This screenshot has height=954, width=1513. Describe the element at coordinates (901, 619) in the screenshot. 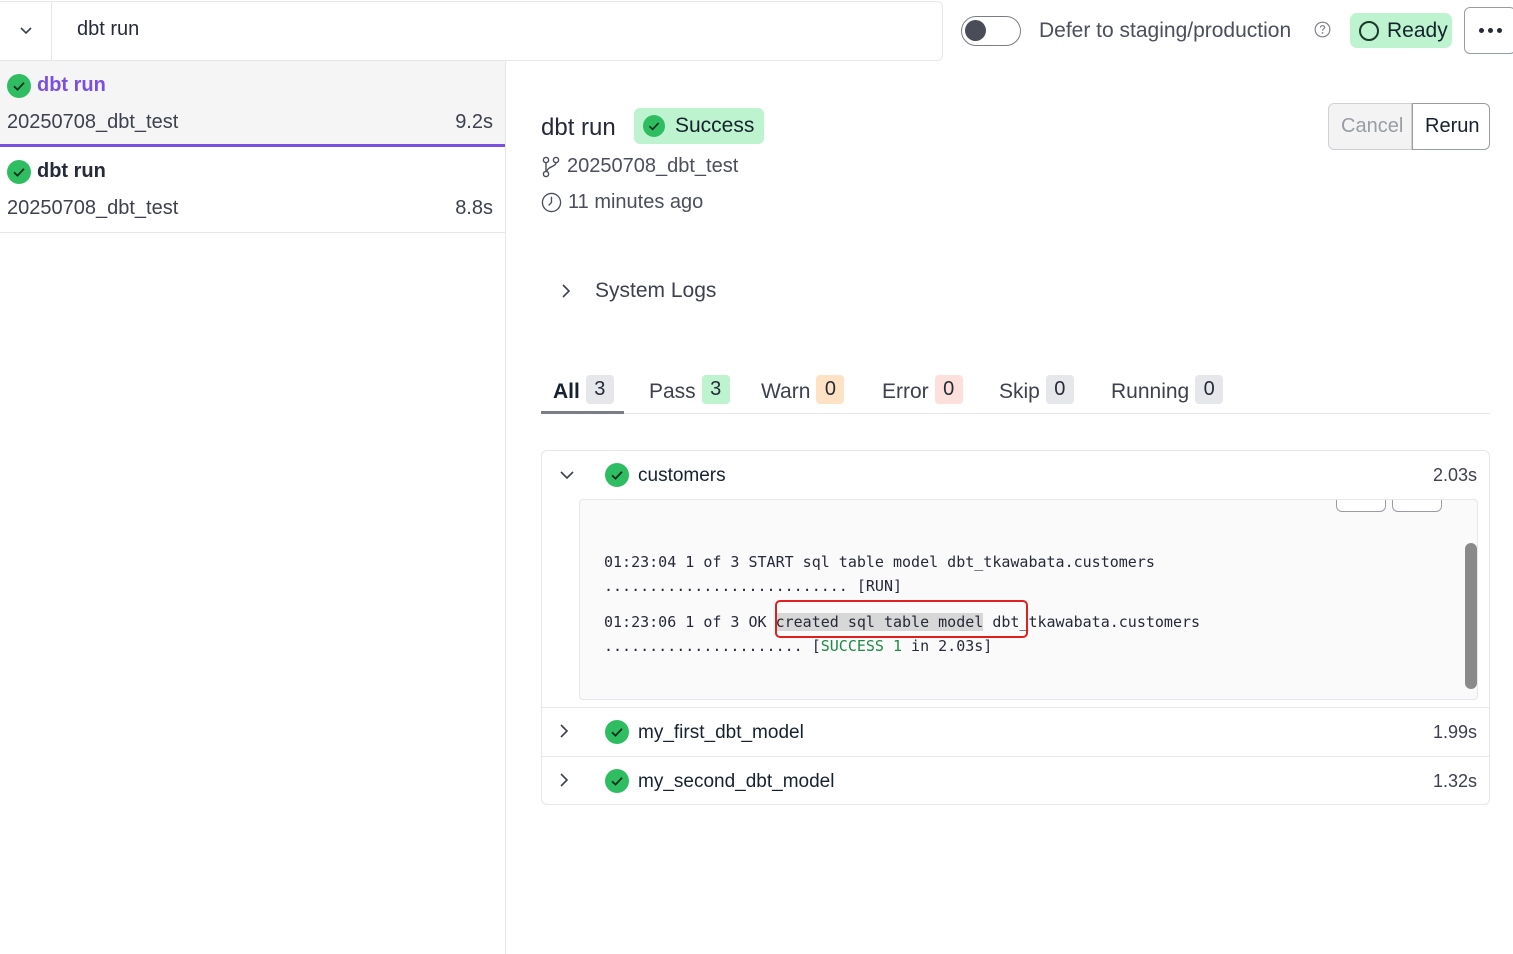

I see `annotation-highlight-box` at that location.